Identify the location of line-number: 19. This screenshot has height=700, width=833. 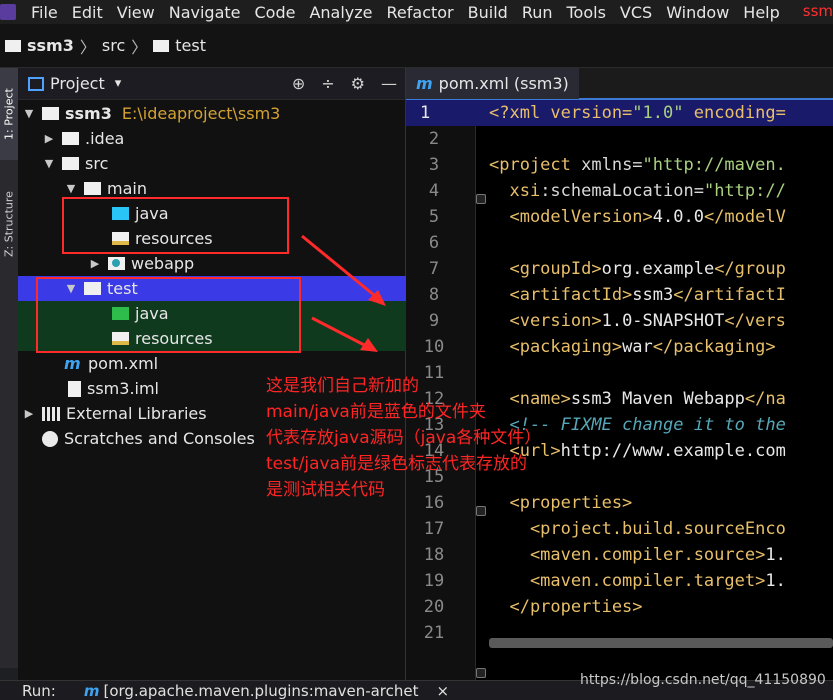
(434, 581).